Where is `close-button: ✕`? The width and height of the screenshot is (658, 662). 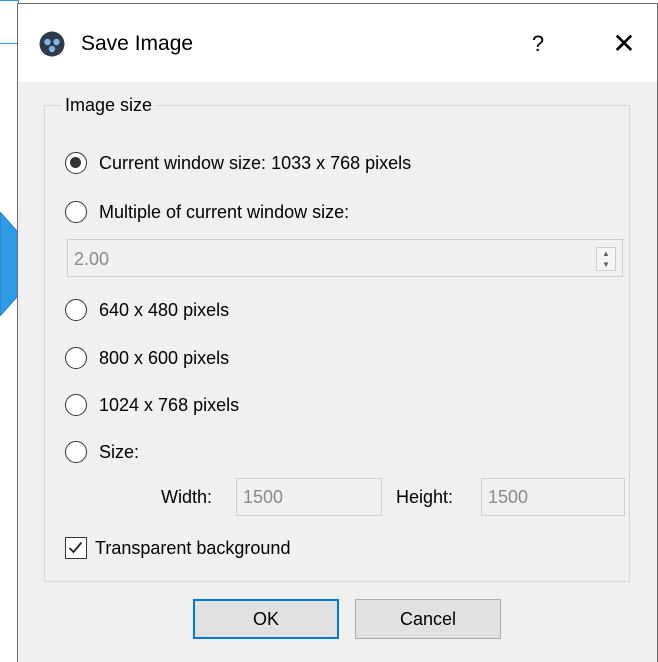 close-button: ✕ is located at coordinates (624, 44).